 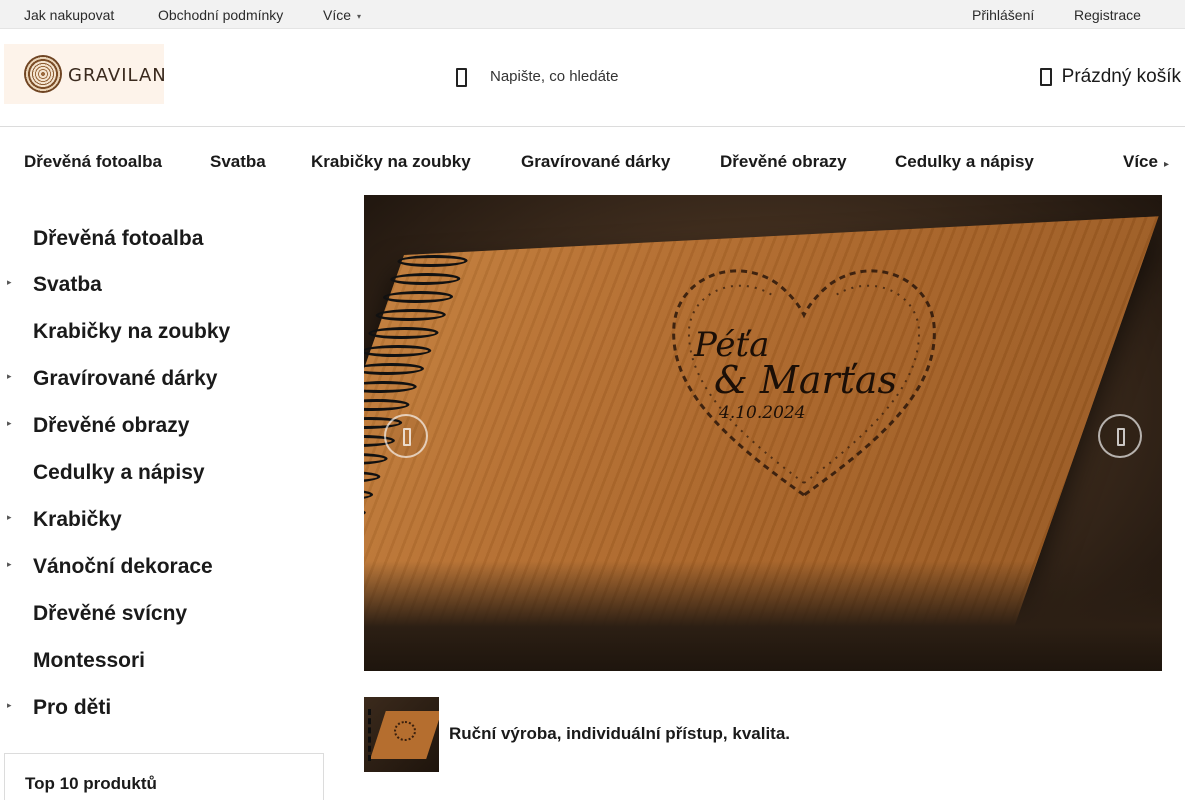 I want to click on sidebar-item-drevene-svicny: Dřevěné svícny, so click(x=162, y=612).